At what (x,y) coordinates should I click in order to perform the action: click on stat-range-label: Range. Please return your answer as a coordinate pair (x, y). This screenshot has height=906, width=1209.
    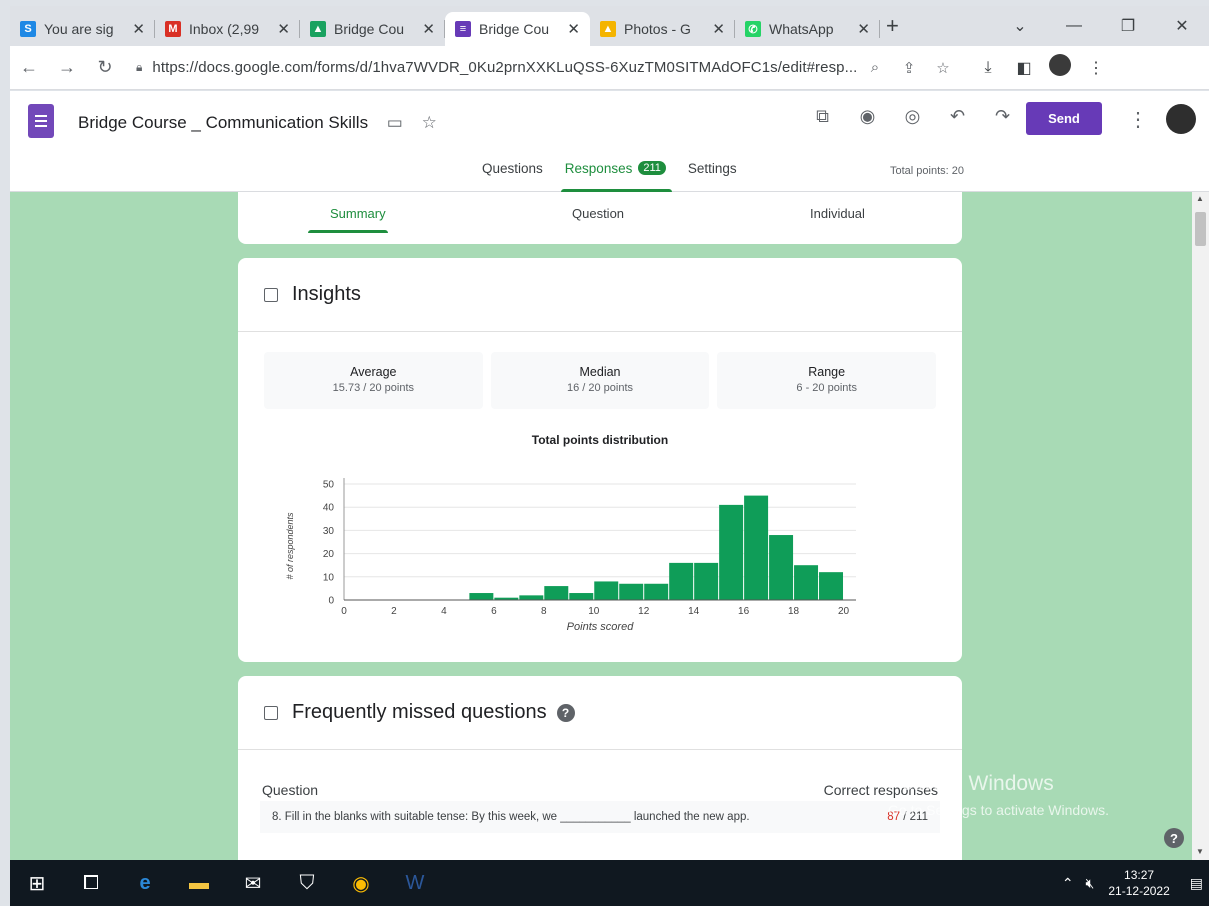
    Looking at the image, I should click on (827, 372).